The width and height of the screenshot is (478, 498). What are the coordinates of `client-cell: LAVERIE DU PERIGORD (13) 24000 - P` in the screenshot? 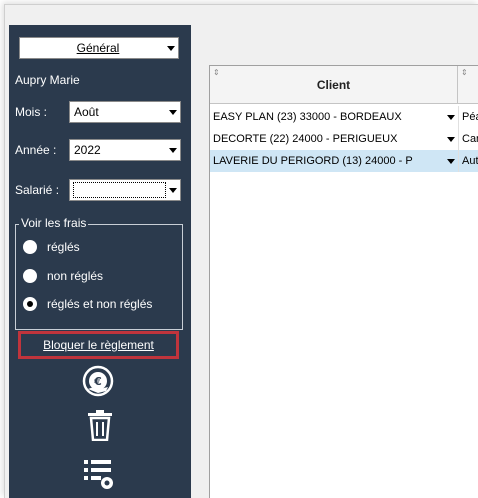 It's located at (334, 161).